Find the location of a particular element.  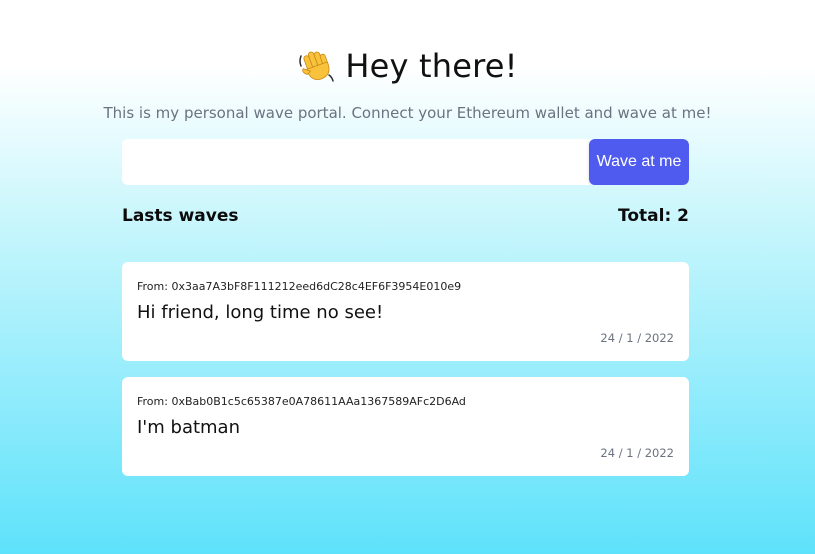

waves-section-header: Lasts waves Total: 2 is located at coordinates (405, 216).